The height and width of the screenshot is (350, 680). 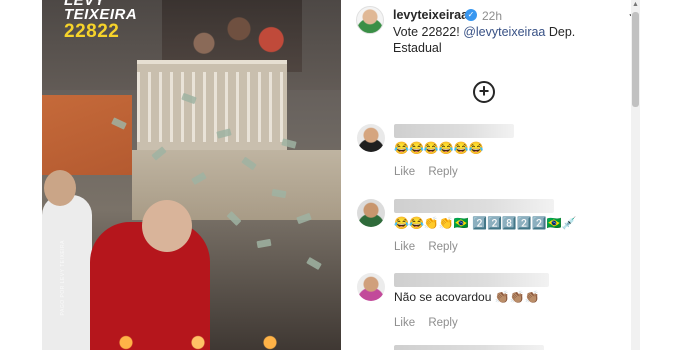 What do you see at coordinates (60, 188) in the screenshot?
I see `person-white-shirt-head` at bounding box center [60, 188].